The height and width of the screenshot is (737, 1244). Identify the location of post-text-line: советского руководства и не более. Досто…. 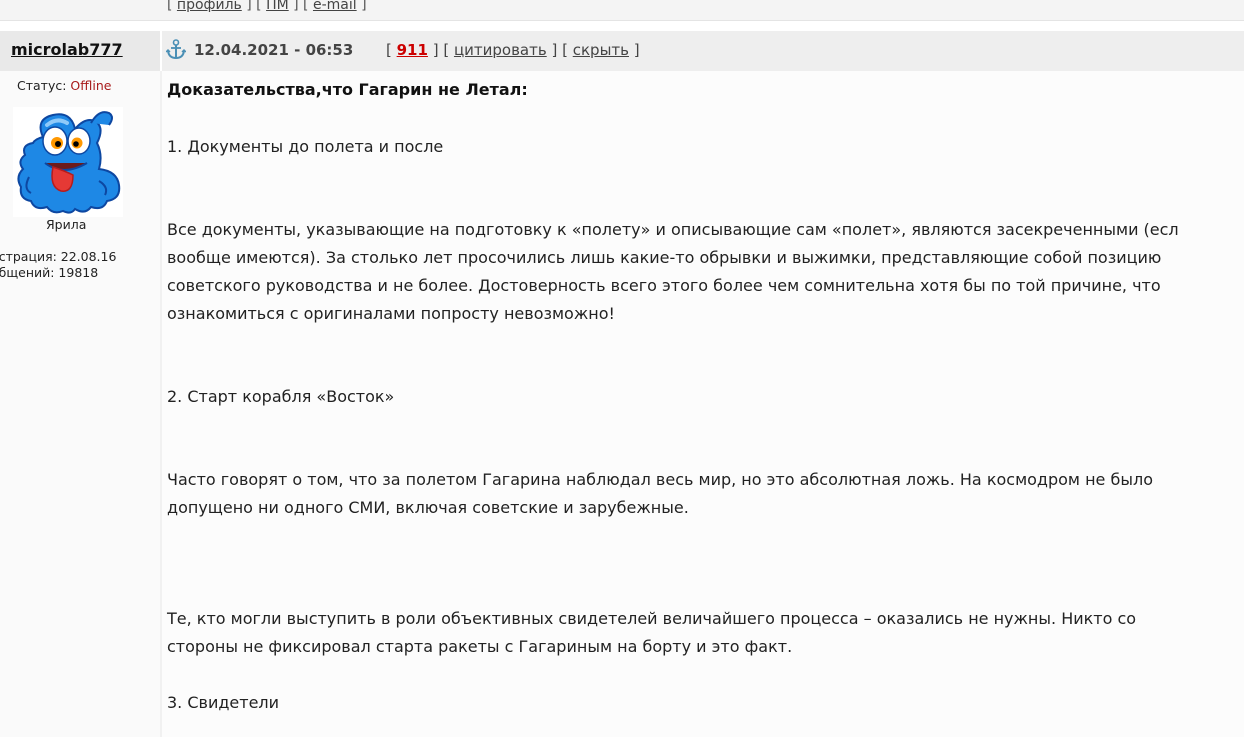
(664, 285).